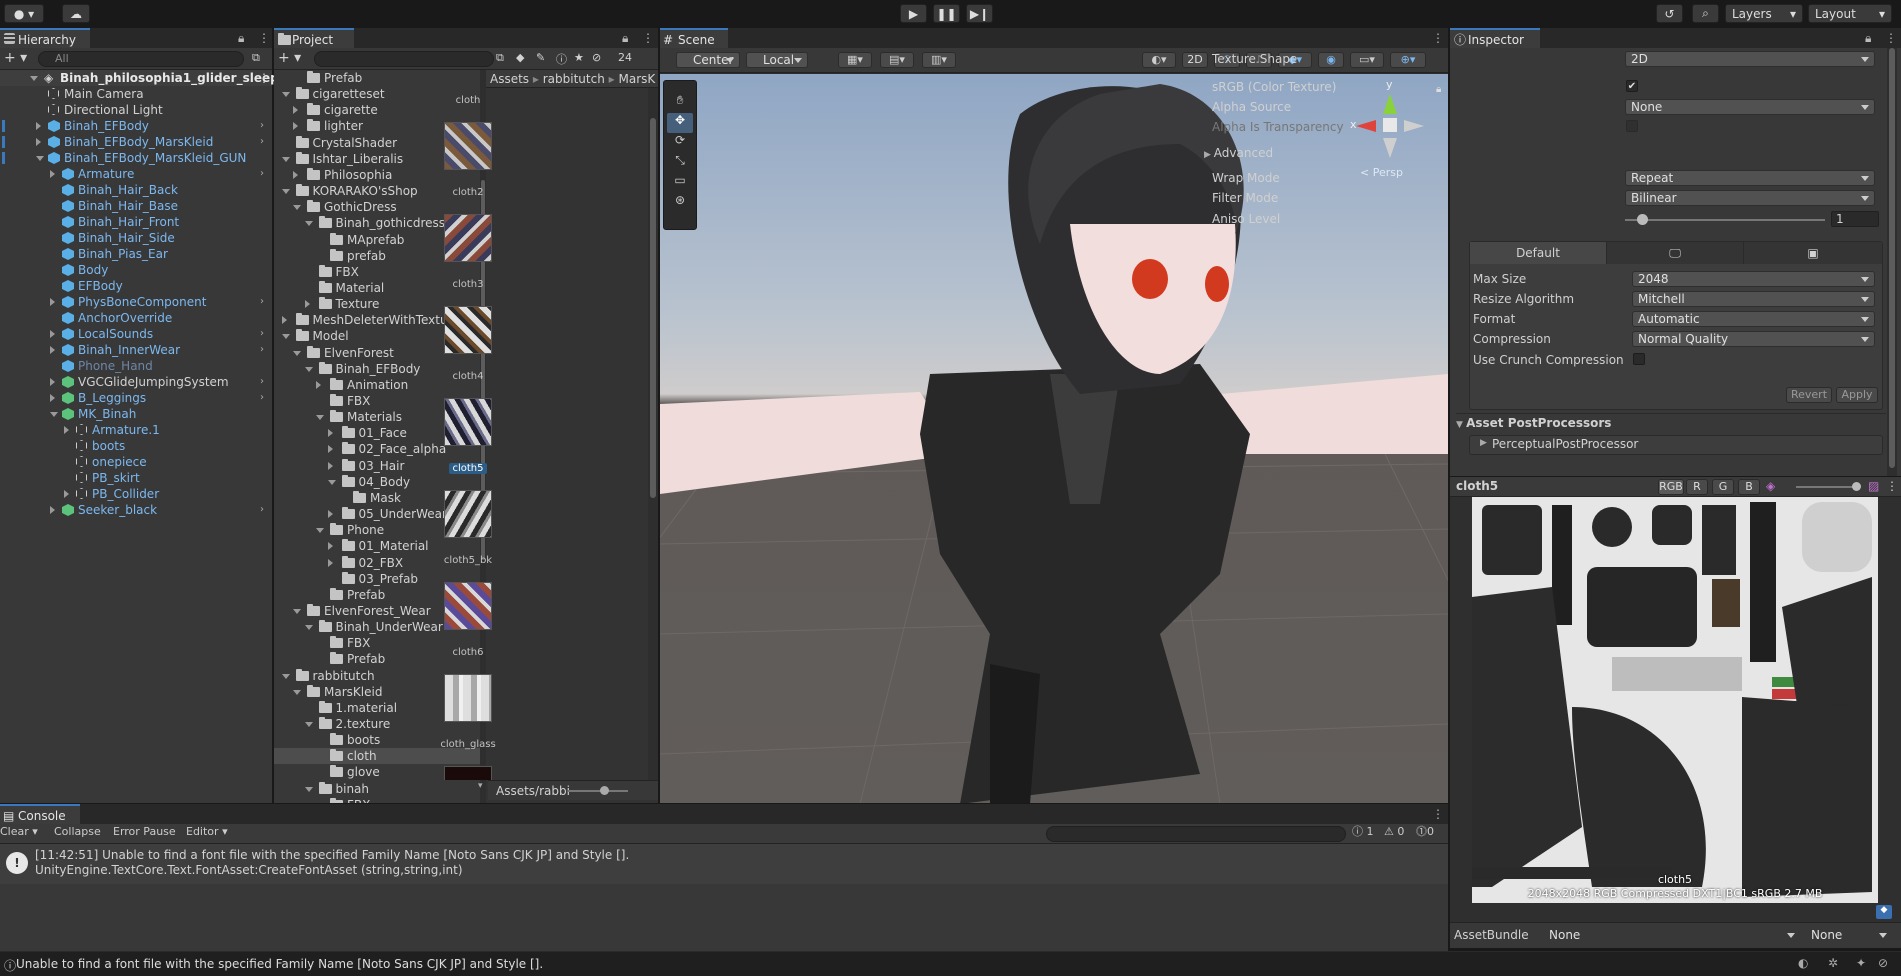 The height and width of the screenshot is (976, 1901). What do you see at coordinates (314, 38) in the screenshot?
I see `tab-project: Project` at bounding box center [314, 38].